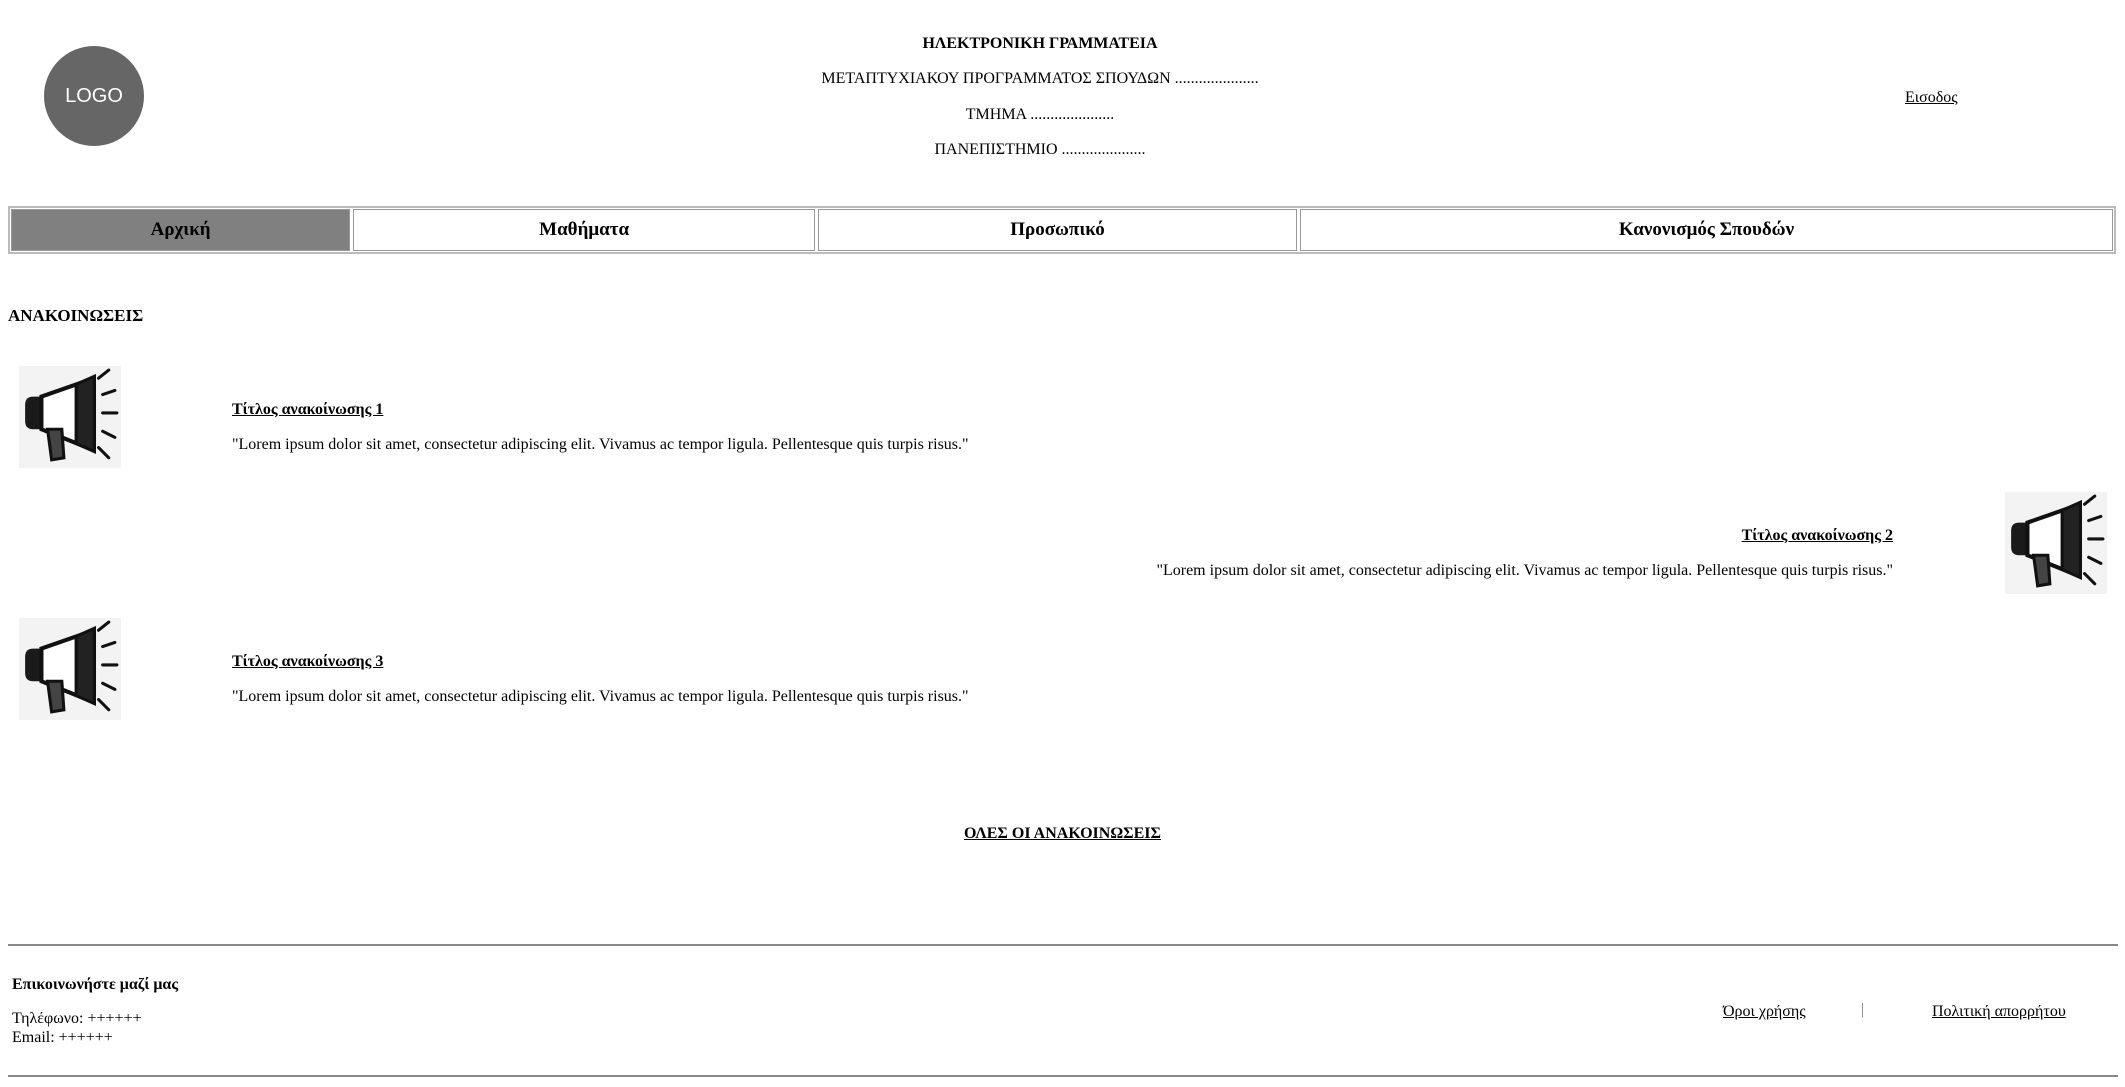 The width and height of the screenshot is (2125, 1087). I want to click on announcements-heading: ΑΝΑΚΟΙΝΩΣΕΙΣ, so click(76, 315).